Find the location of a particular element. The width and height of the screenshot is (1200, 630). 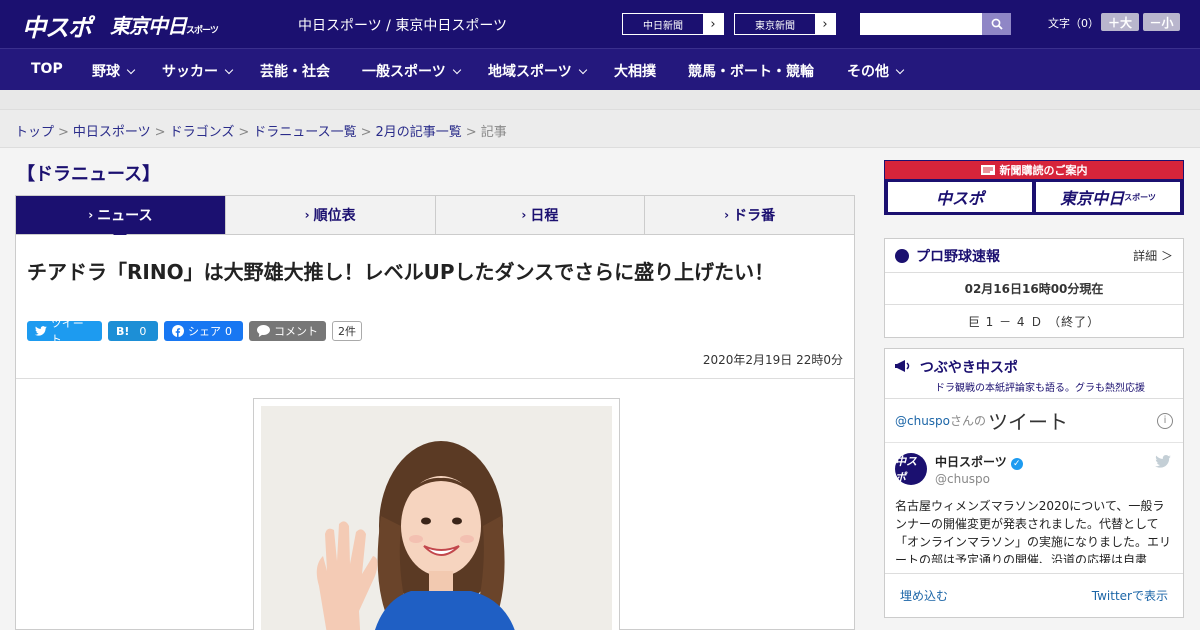

search-button is located at coordinates (996, 24).